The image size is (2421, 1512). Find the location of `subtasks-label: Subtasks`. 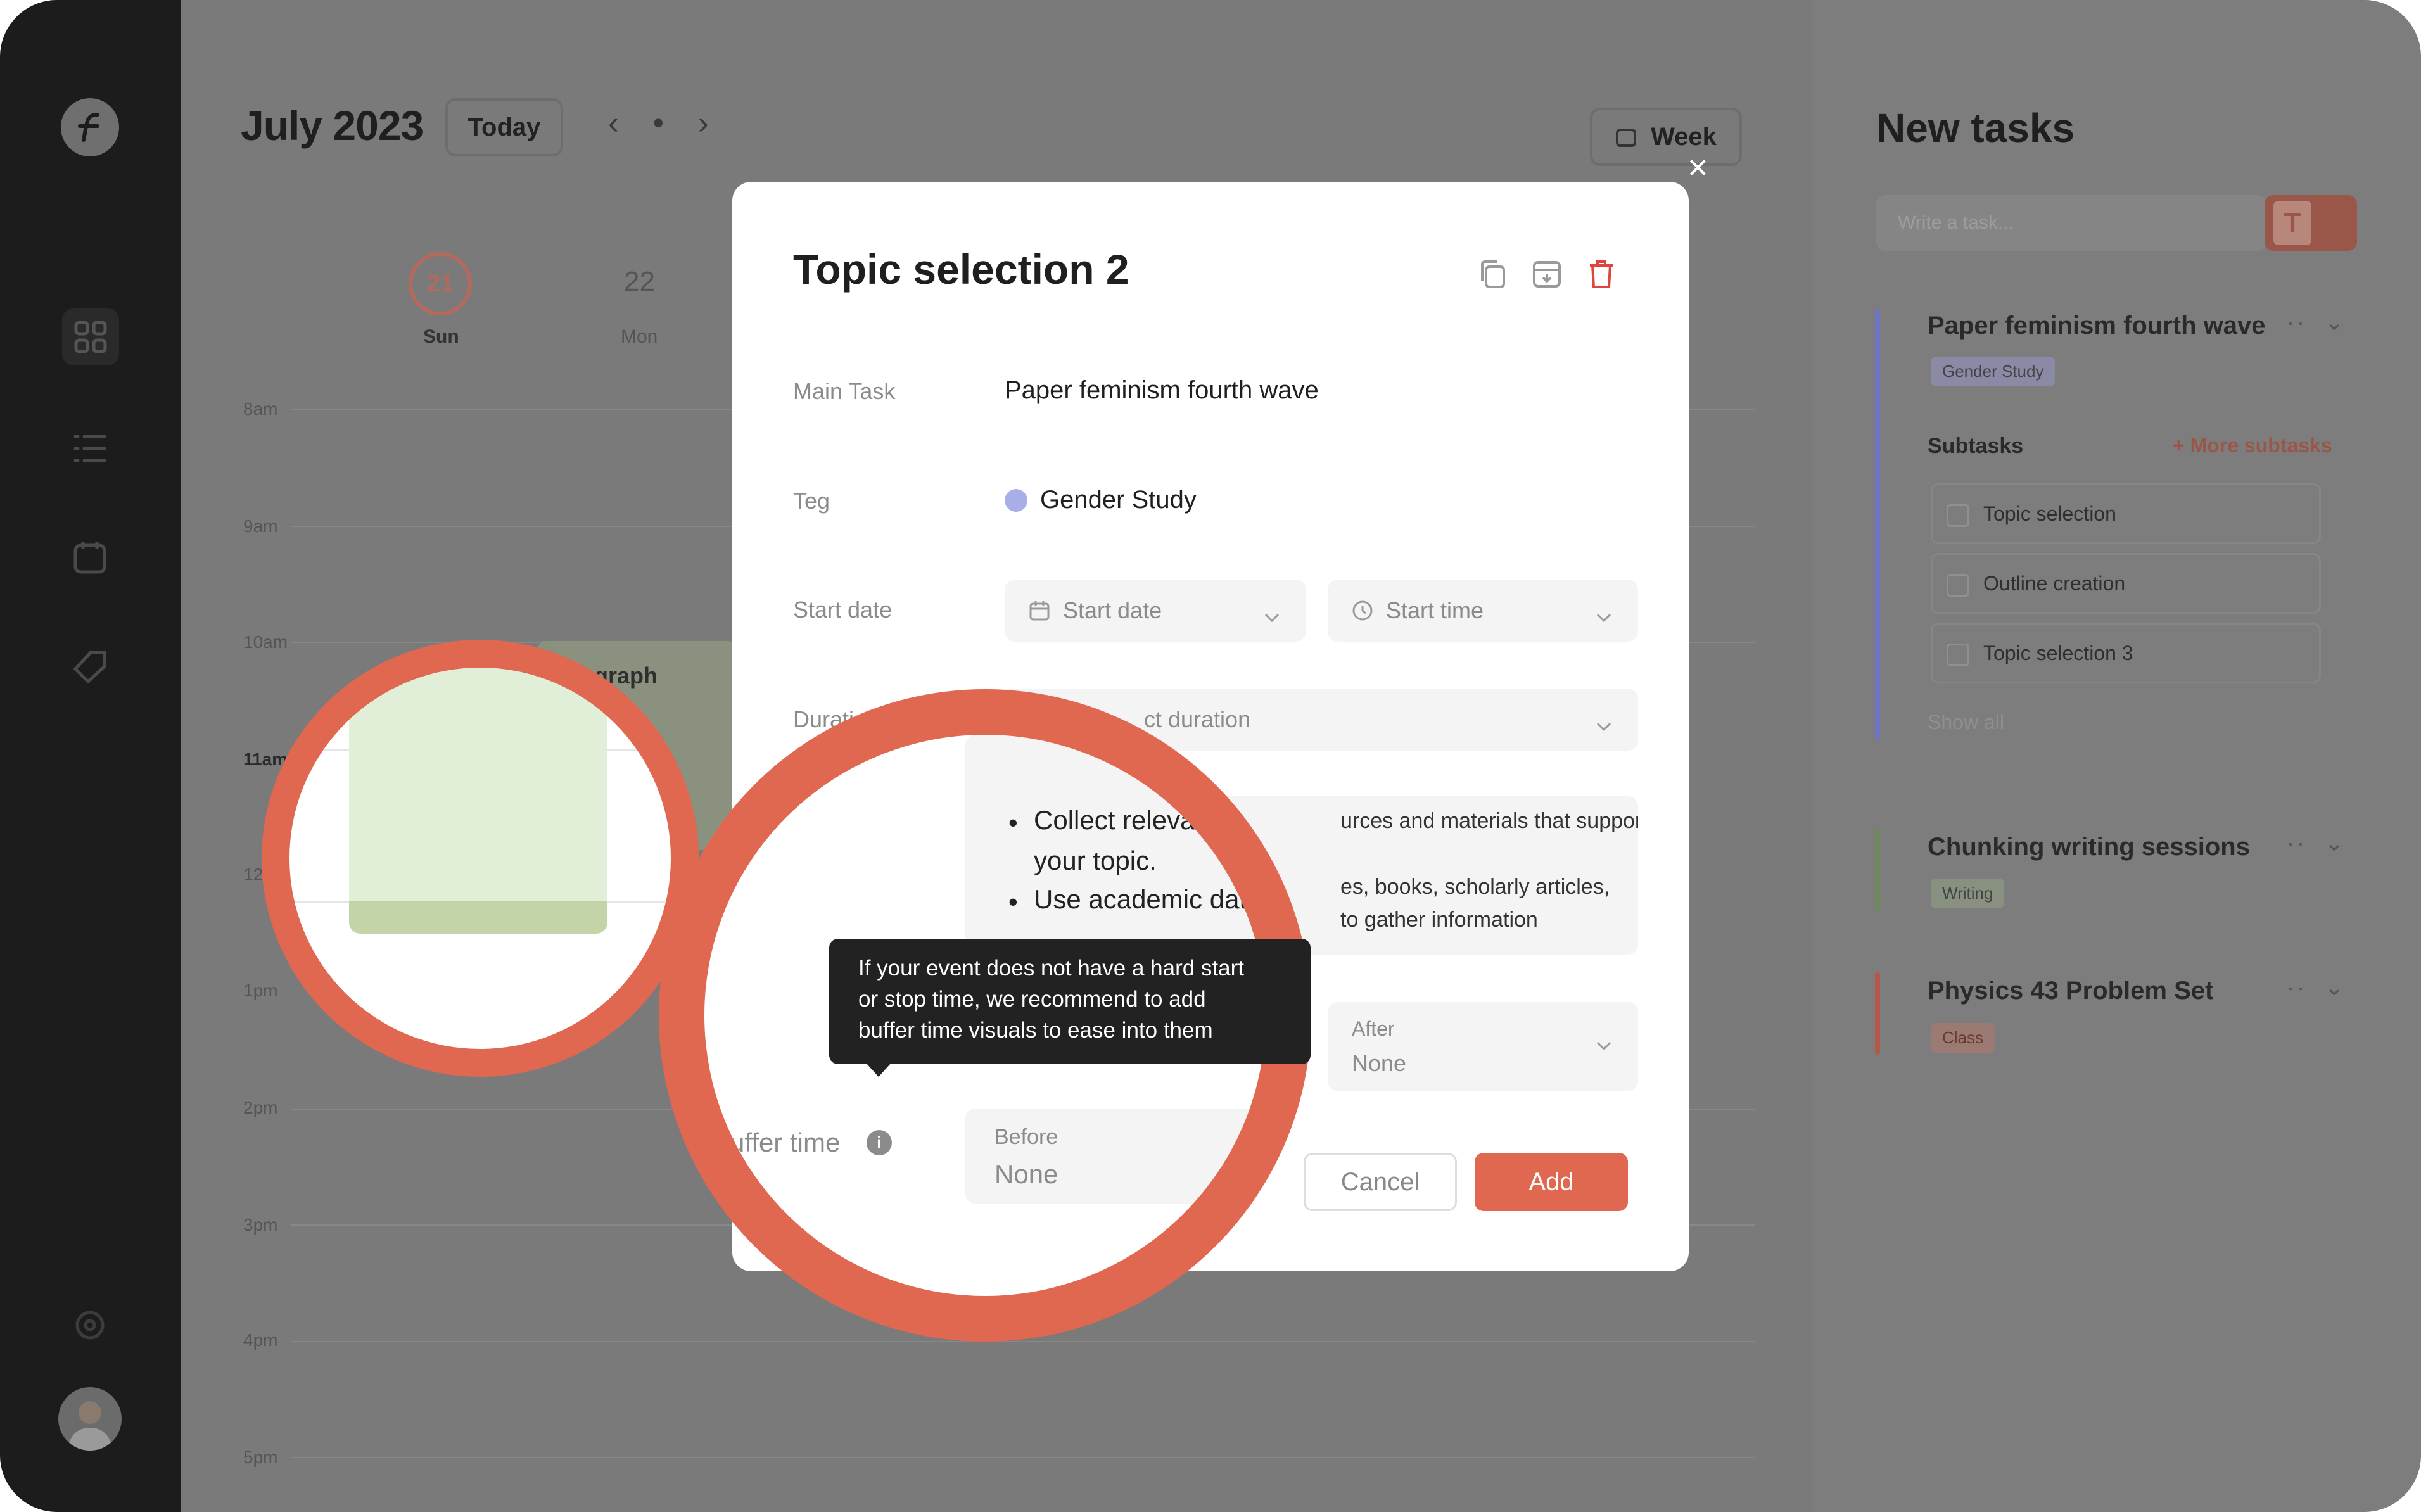

subtasks-label: Subtasks is located at coordinates (1976, 446).